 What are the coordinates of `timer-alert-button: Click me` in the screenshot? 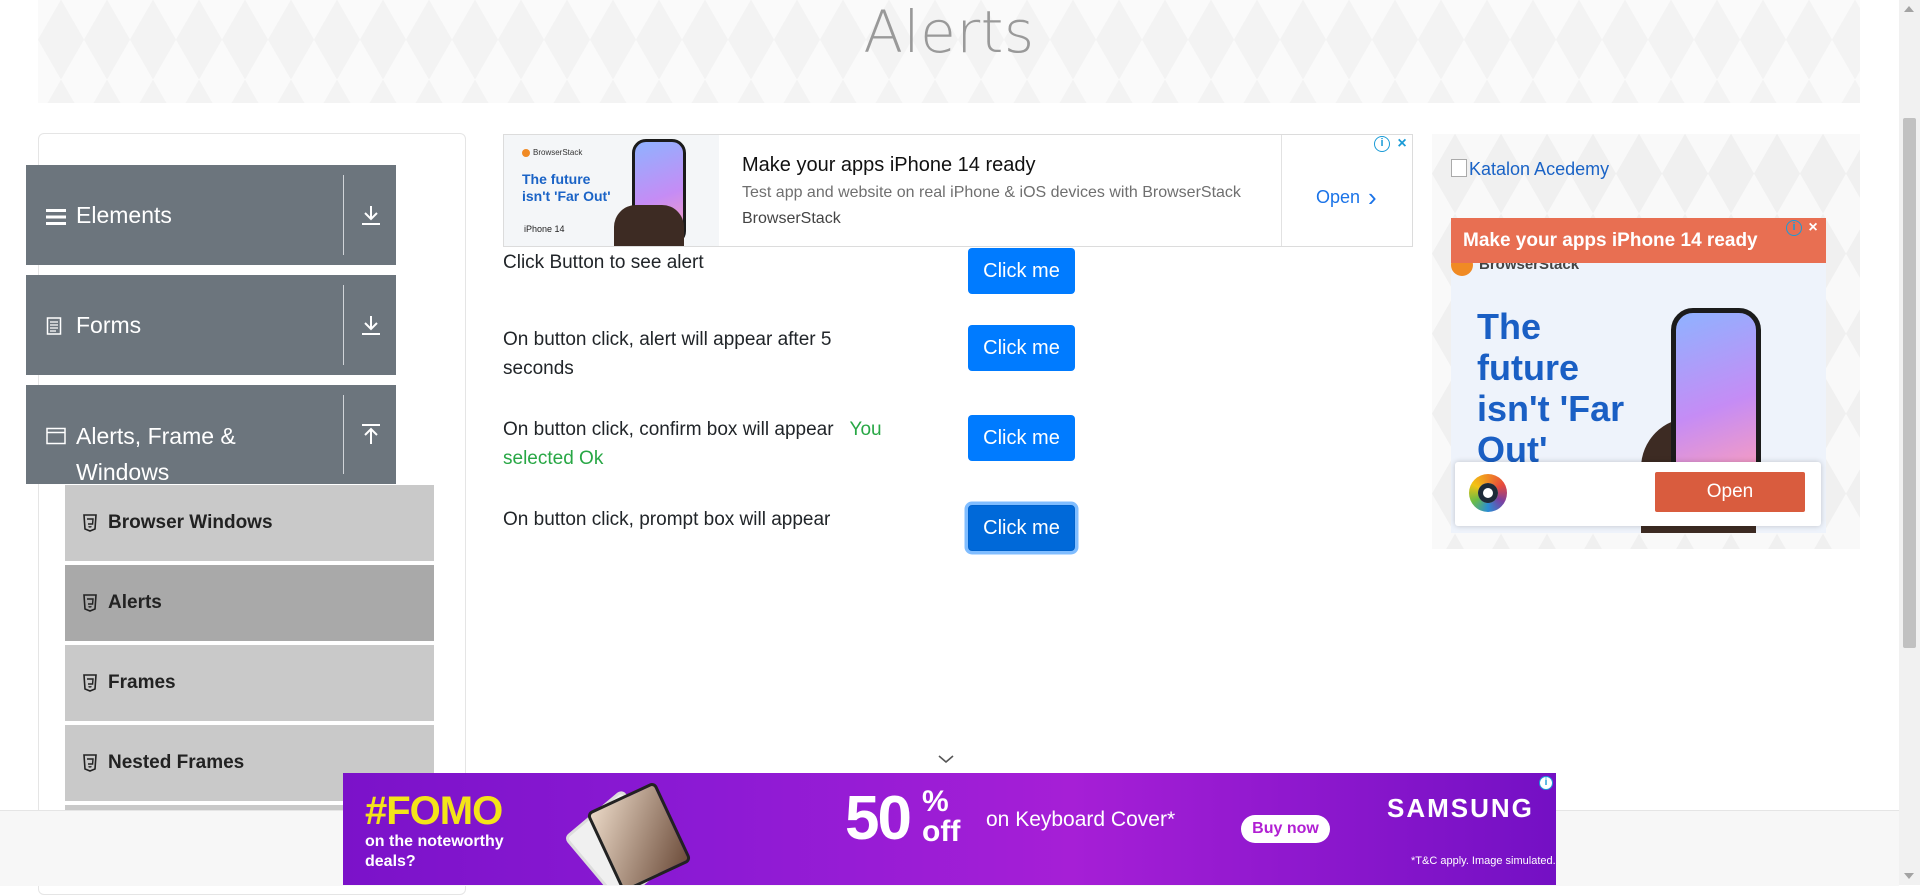 It's located at (1021, 348).